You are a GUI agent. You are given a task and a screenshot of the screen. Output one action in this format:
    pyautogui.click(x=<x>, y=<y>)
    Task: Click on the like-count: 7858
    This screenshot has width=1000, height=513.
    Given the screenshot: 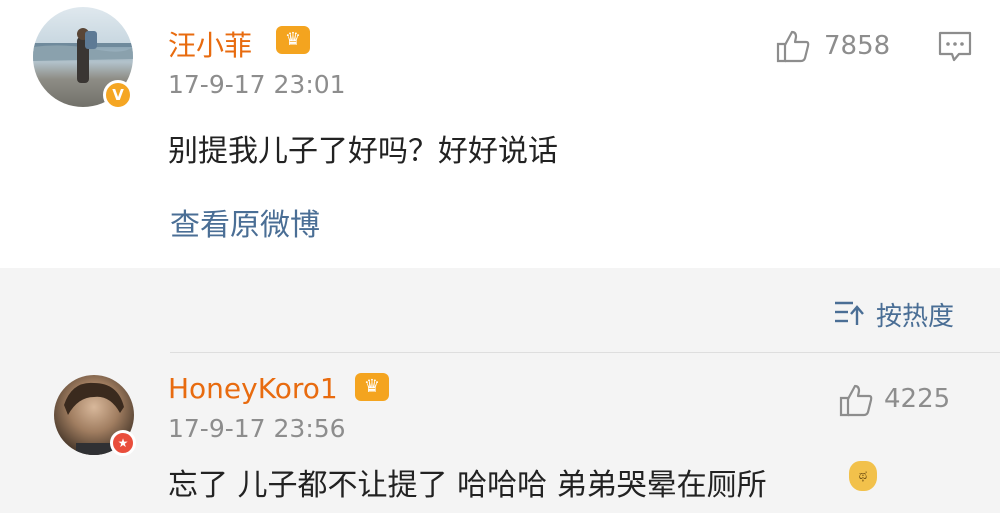 What is the action you would take?
    pyautogui.click(x=857, y=46)
    